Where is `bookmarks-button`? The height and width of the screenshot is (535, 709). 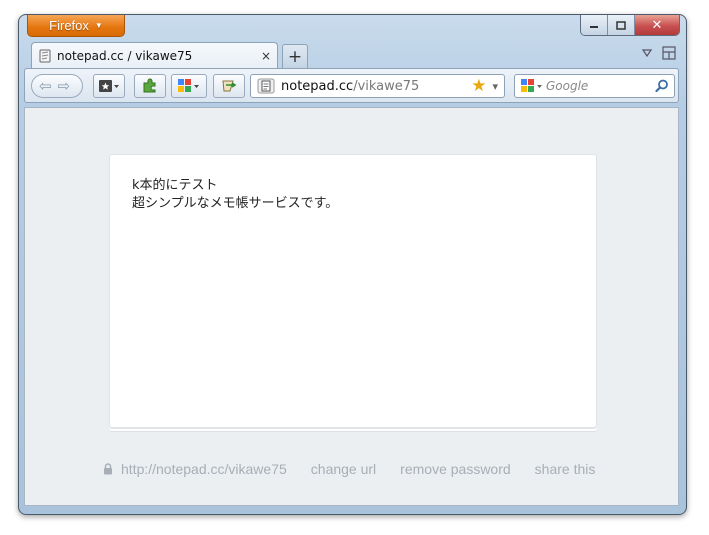 bookmarks-button is located at coordinates (109, 86).